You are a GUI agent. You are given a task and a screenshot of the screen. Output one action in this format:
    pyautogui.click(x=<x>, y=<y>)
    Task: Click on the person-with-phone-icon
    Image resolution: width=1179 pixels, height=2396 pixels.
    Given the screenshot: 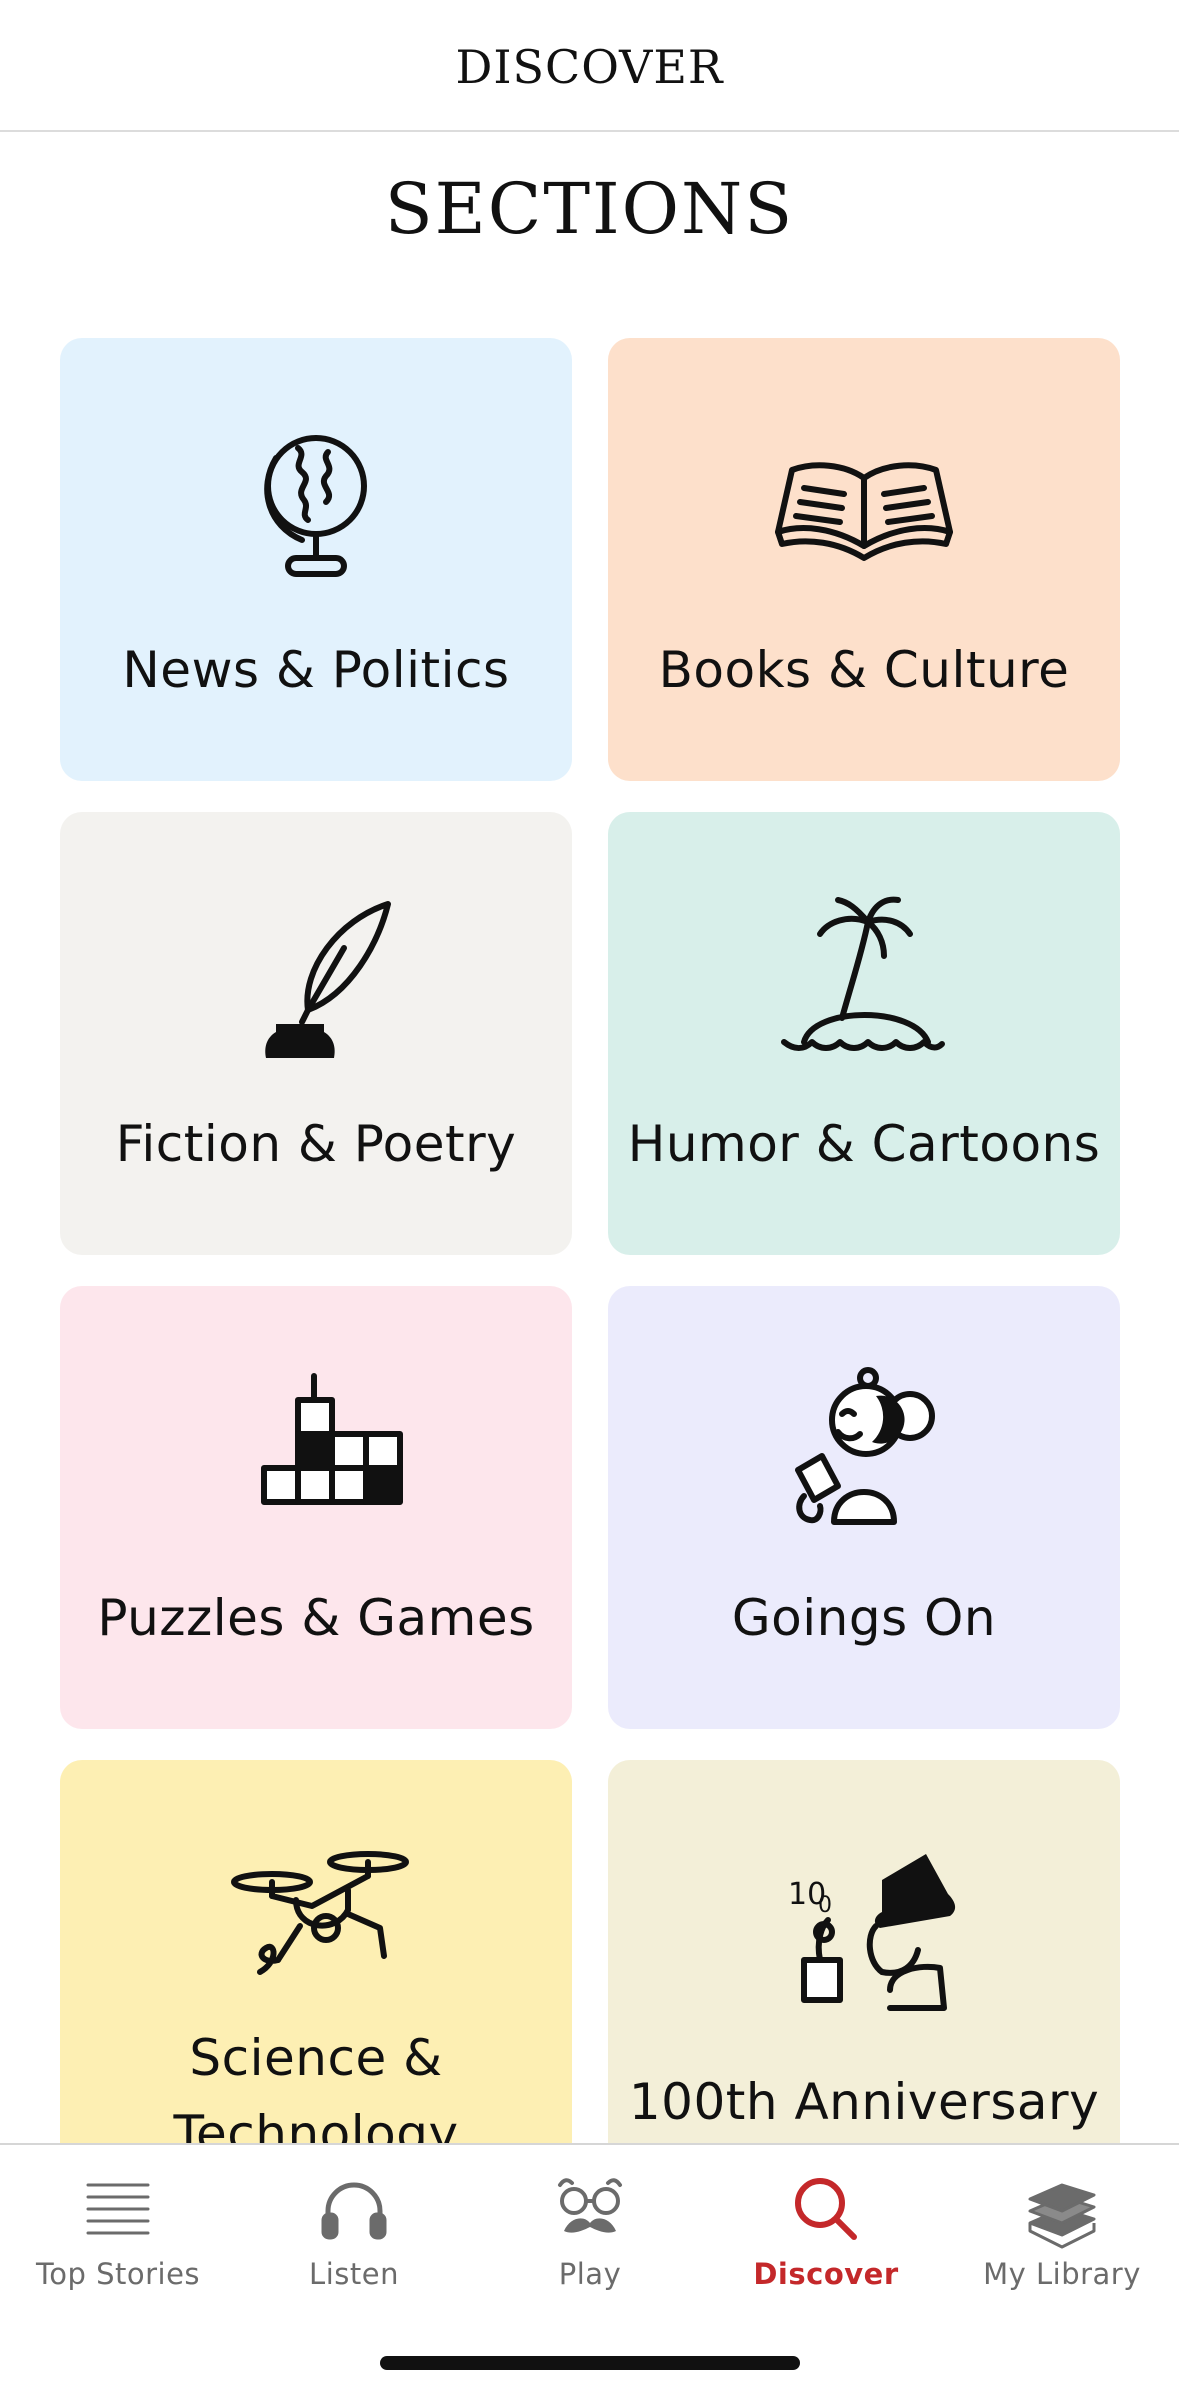 What is the action you would take?
    pyautogui.click(x=864, y=1451)
    